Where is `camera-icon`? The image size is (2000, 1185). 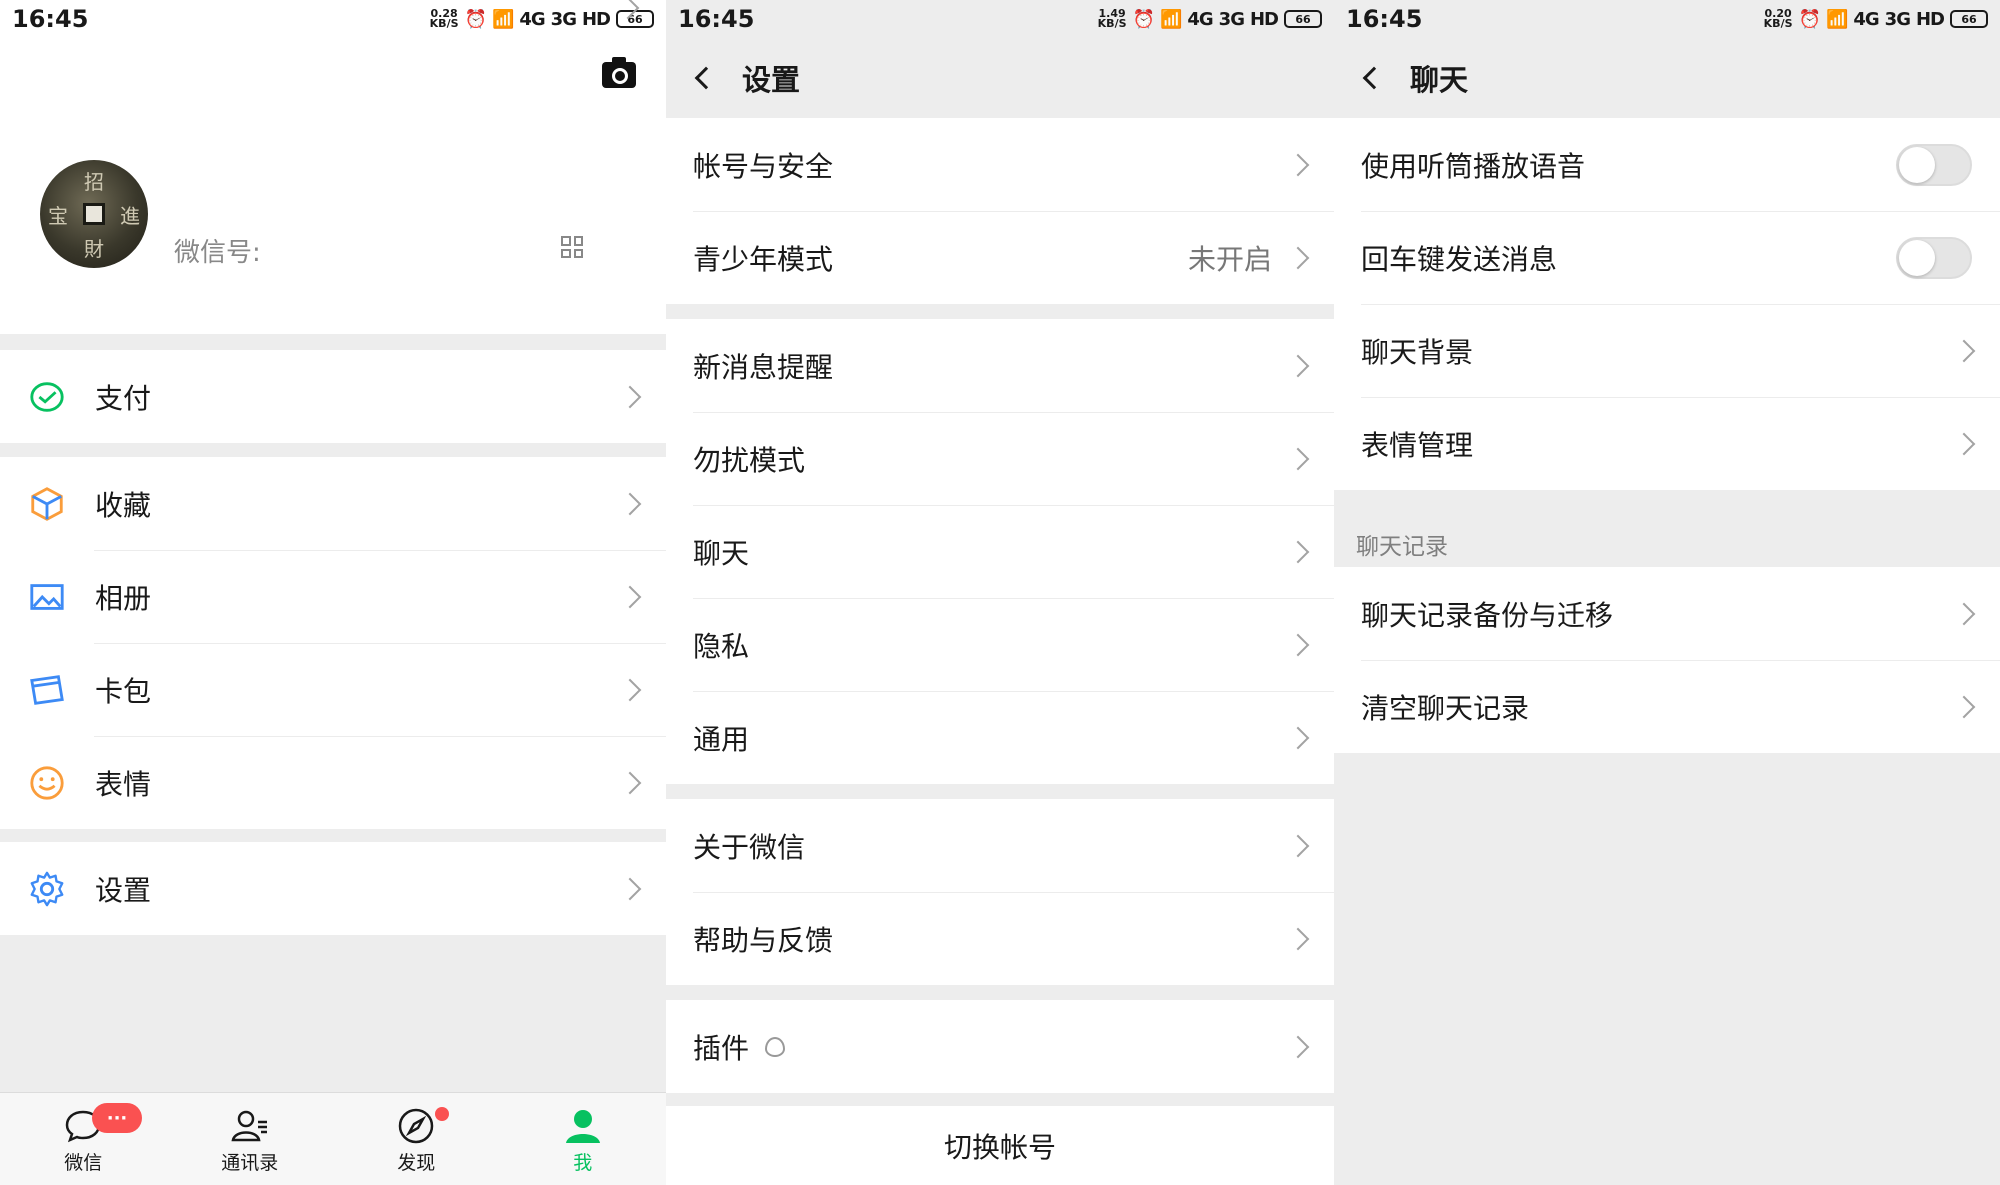 camera-icon is located at coordinates (619, 72).